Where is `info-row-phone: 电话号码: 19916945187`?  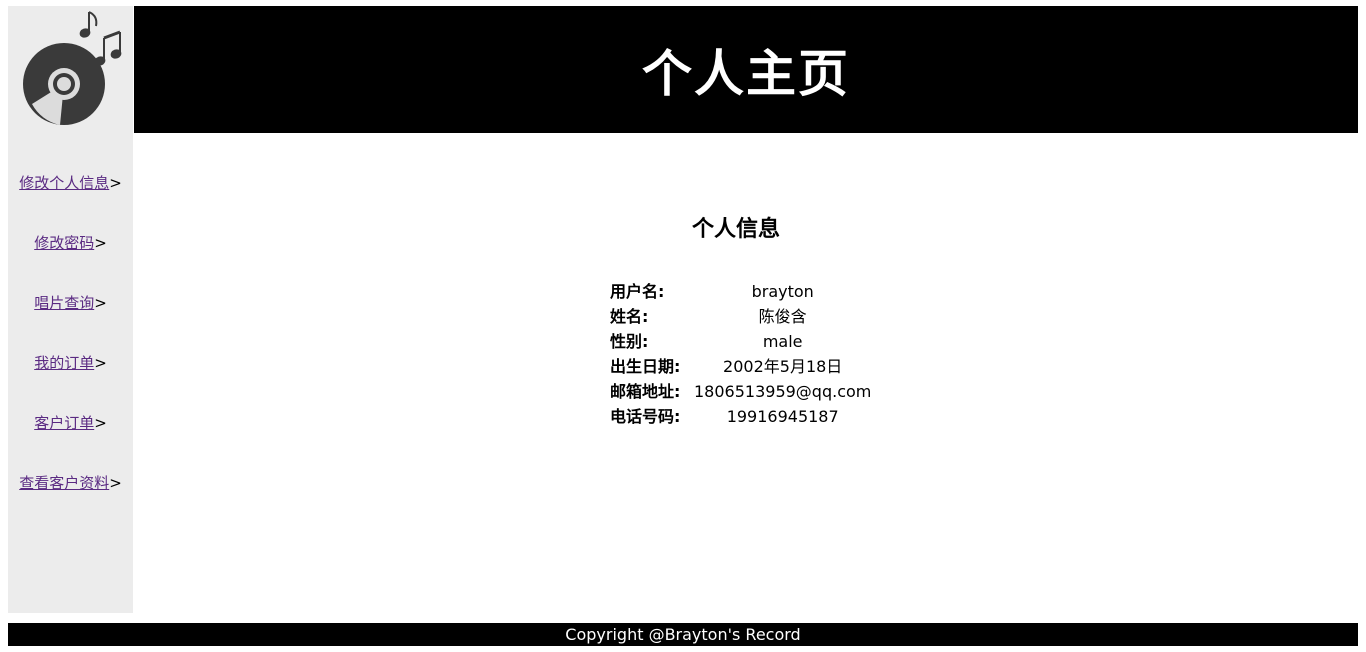 info-row-phone: 电话号码: 19916945187 is located at coordinates (740, 416).